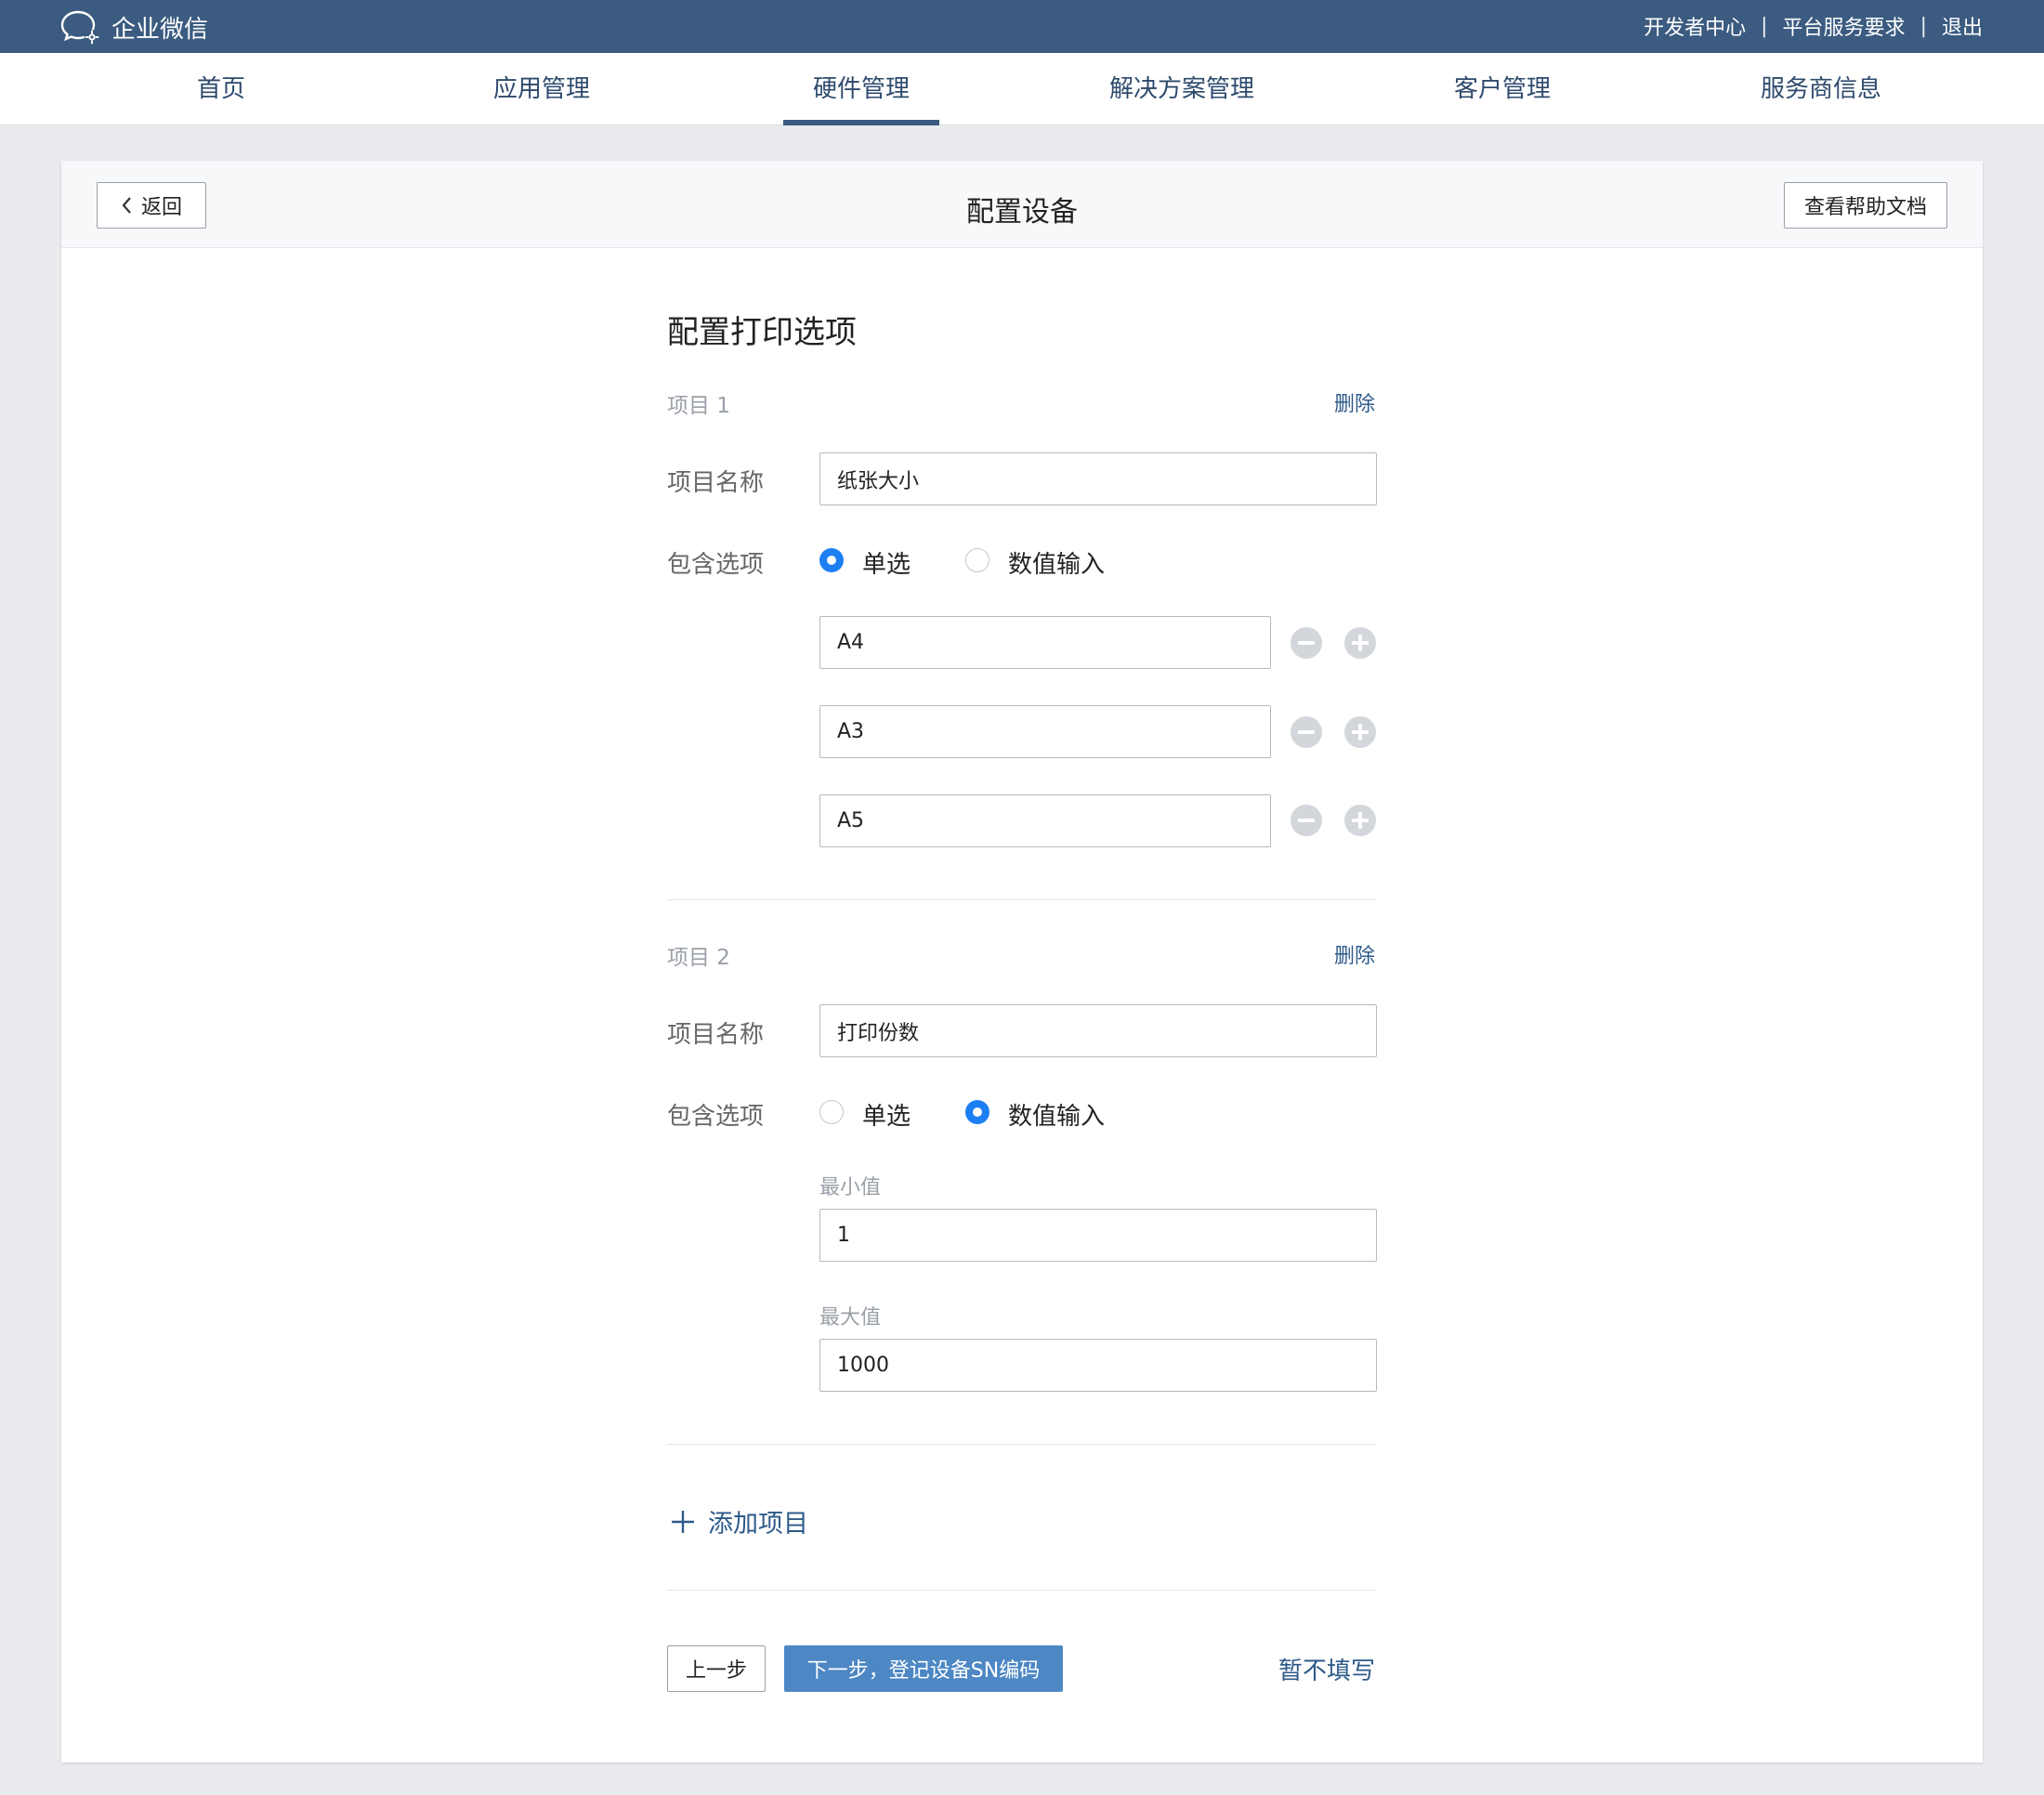 The width and height of the screenshot is (2044, 1795). Describe the element at coordinates (1098, 478) in the screenshot. I see `item-1-name-input` at that location.